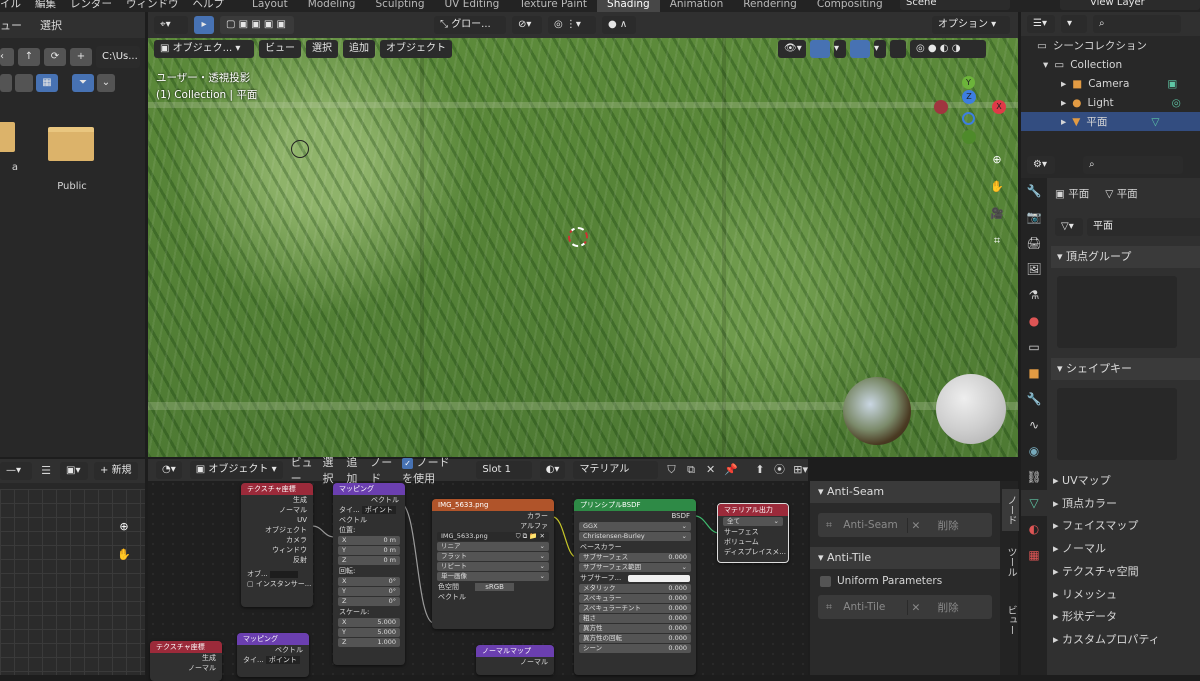  Describe the element at coordinates (1034, 321) in the screenshot. I see `world-tab-icon: ●` at that location.